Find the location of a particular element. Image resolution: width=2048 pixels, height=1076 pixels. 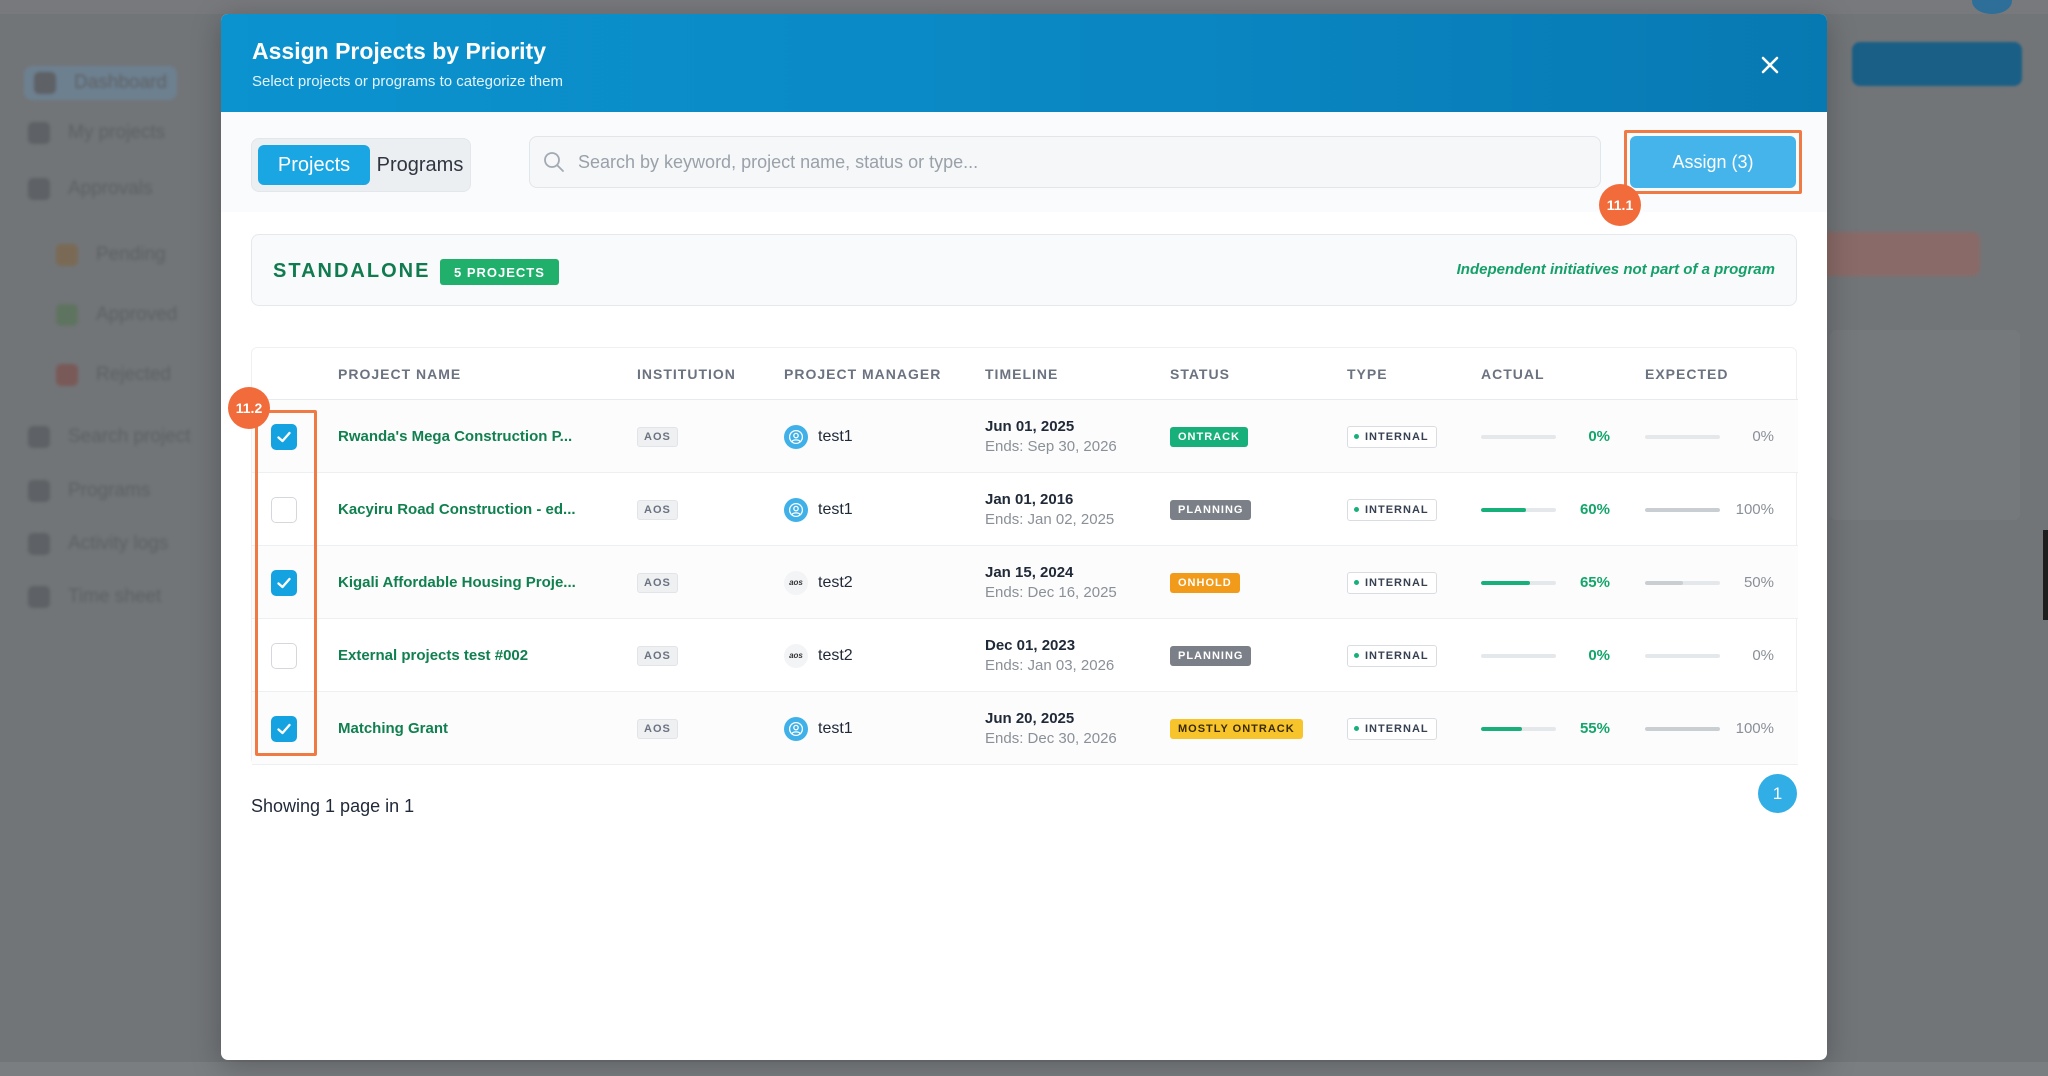

expected-percent: 100% is located at coordinates (1754, 509).